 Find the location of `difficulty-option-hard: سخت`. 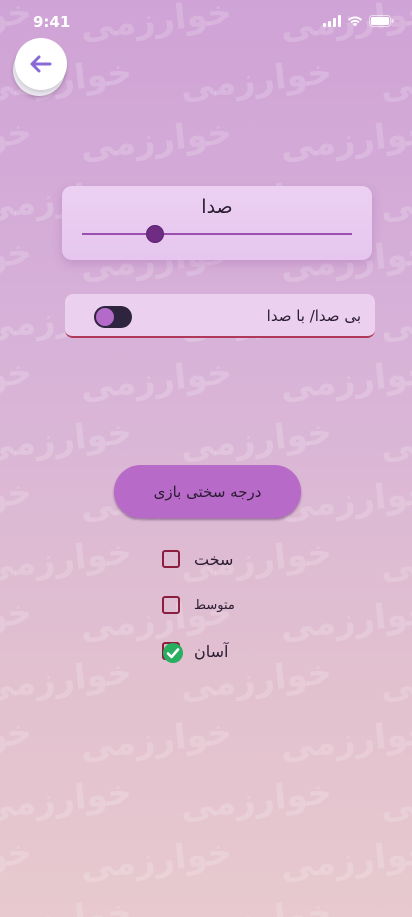

difficulty-option-hard: سخت is located at coordinates (197, 559).